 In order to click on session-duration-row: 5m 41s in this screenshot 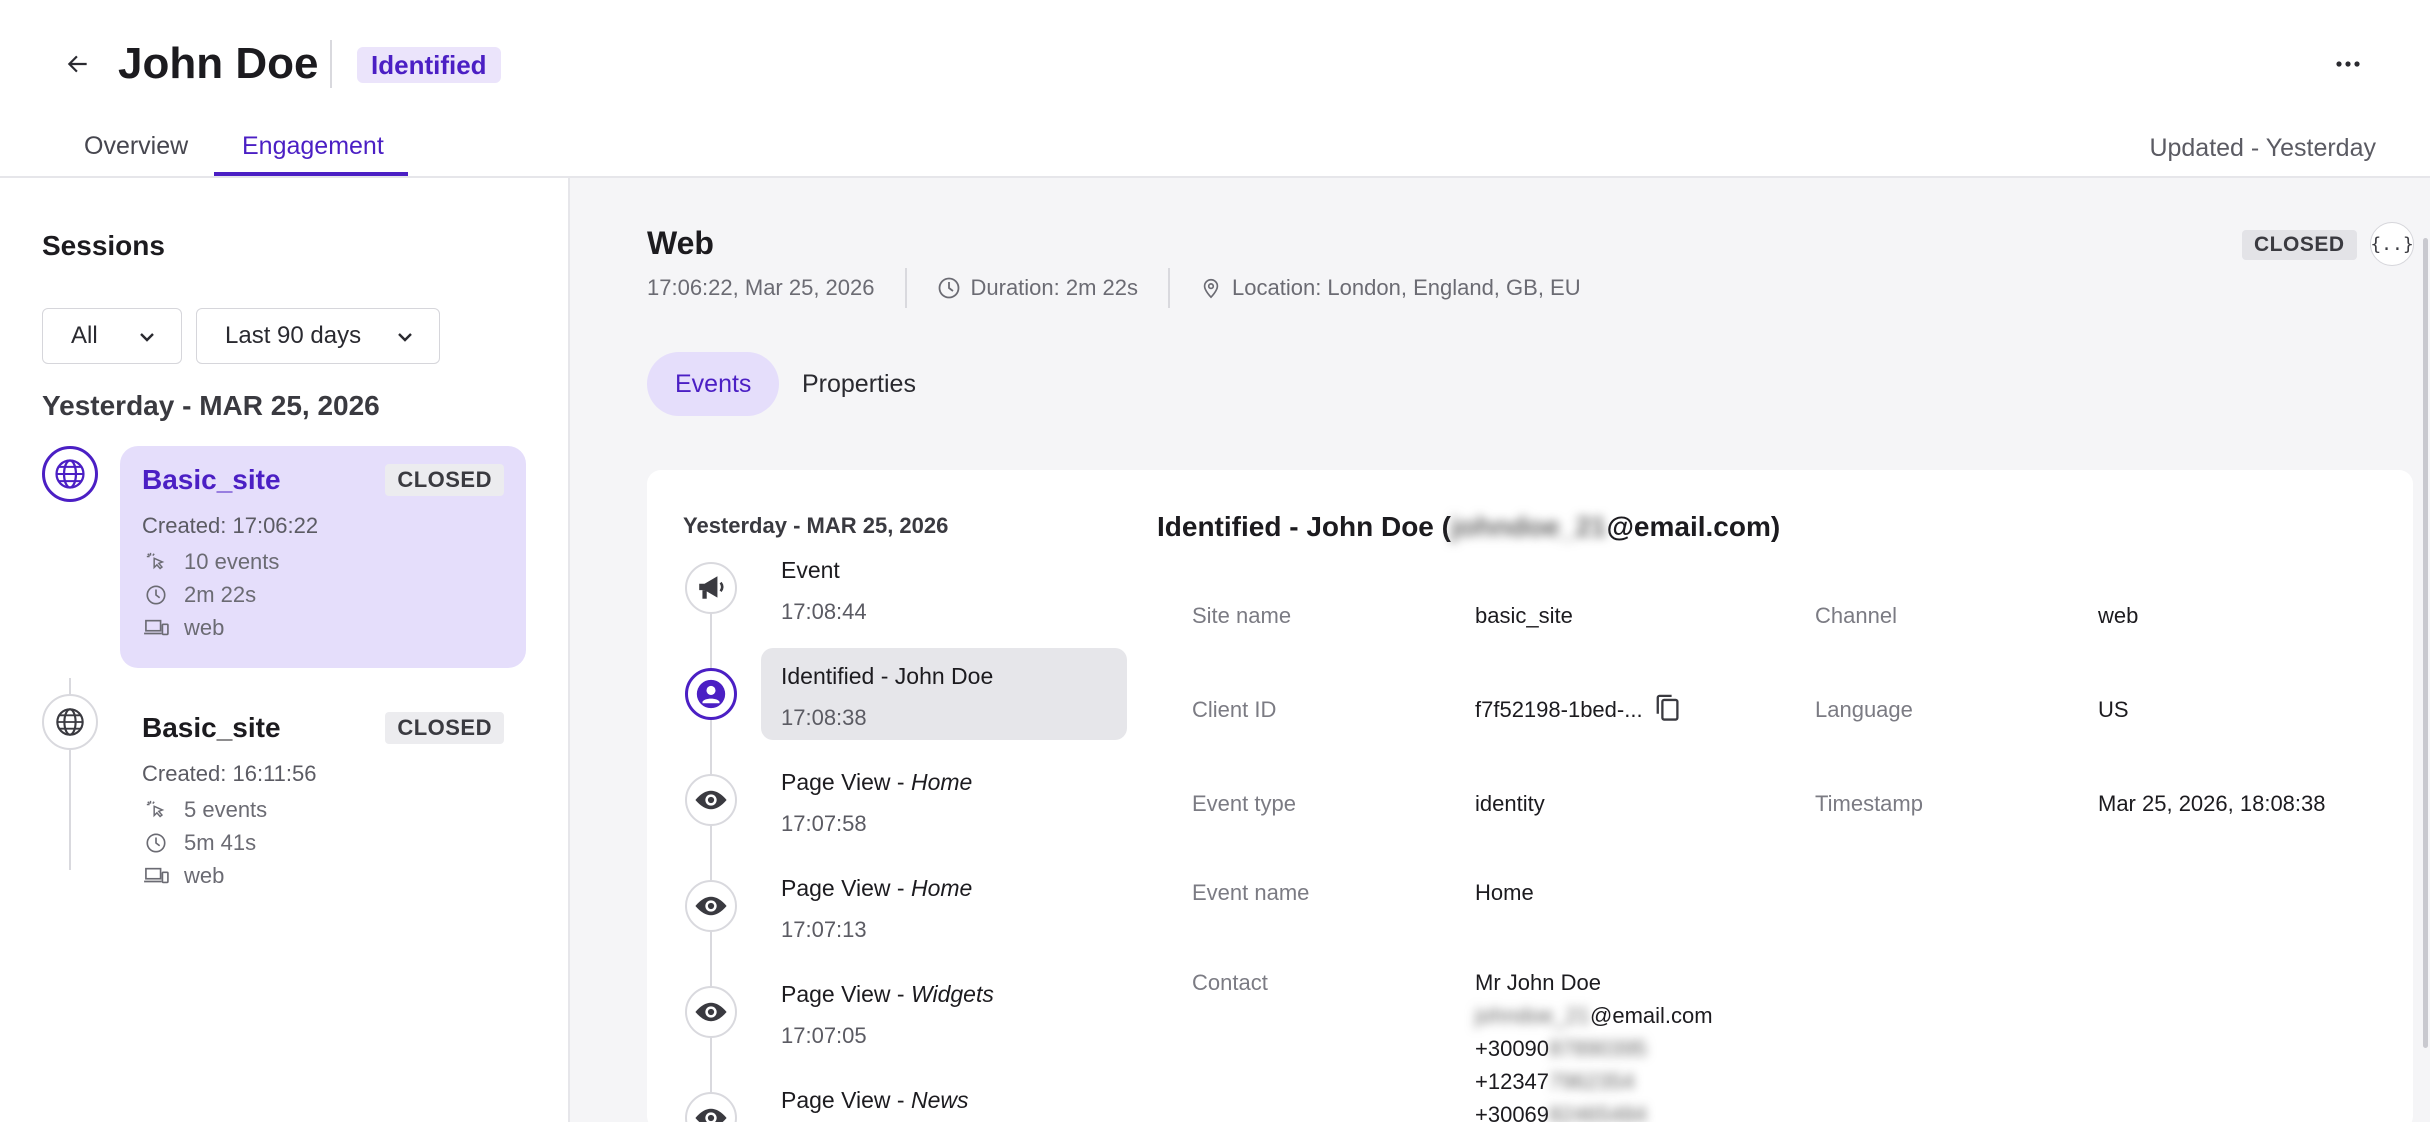, I will do `click(199, 843)`.